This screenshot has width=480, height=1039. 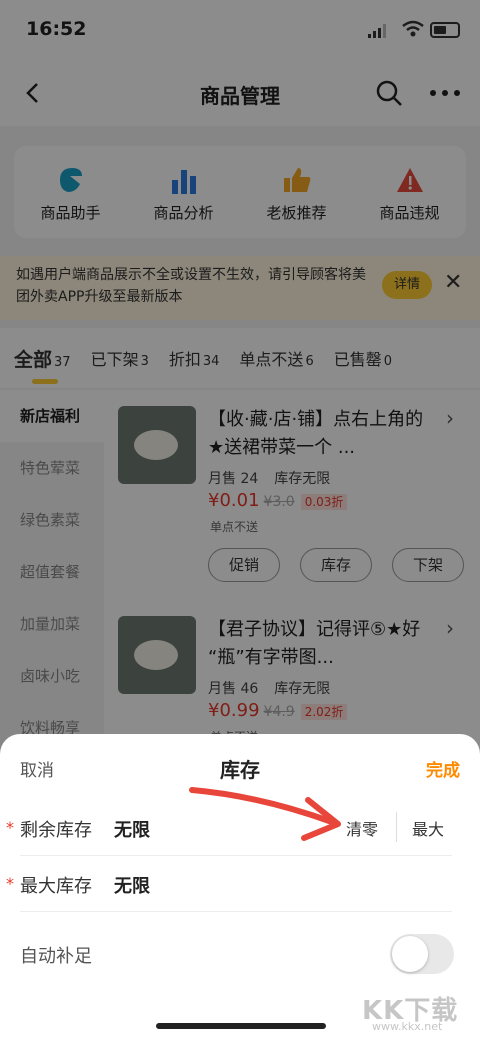 I want to click on remaining-stock-value: 无限, so click(x=132, y=829).